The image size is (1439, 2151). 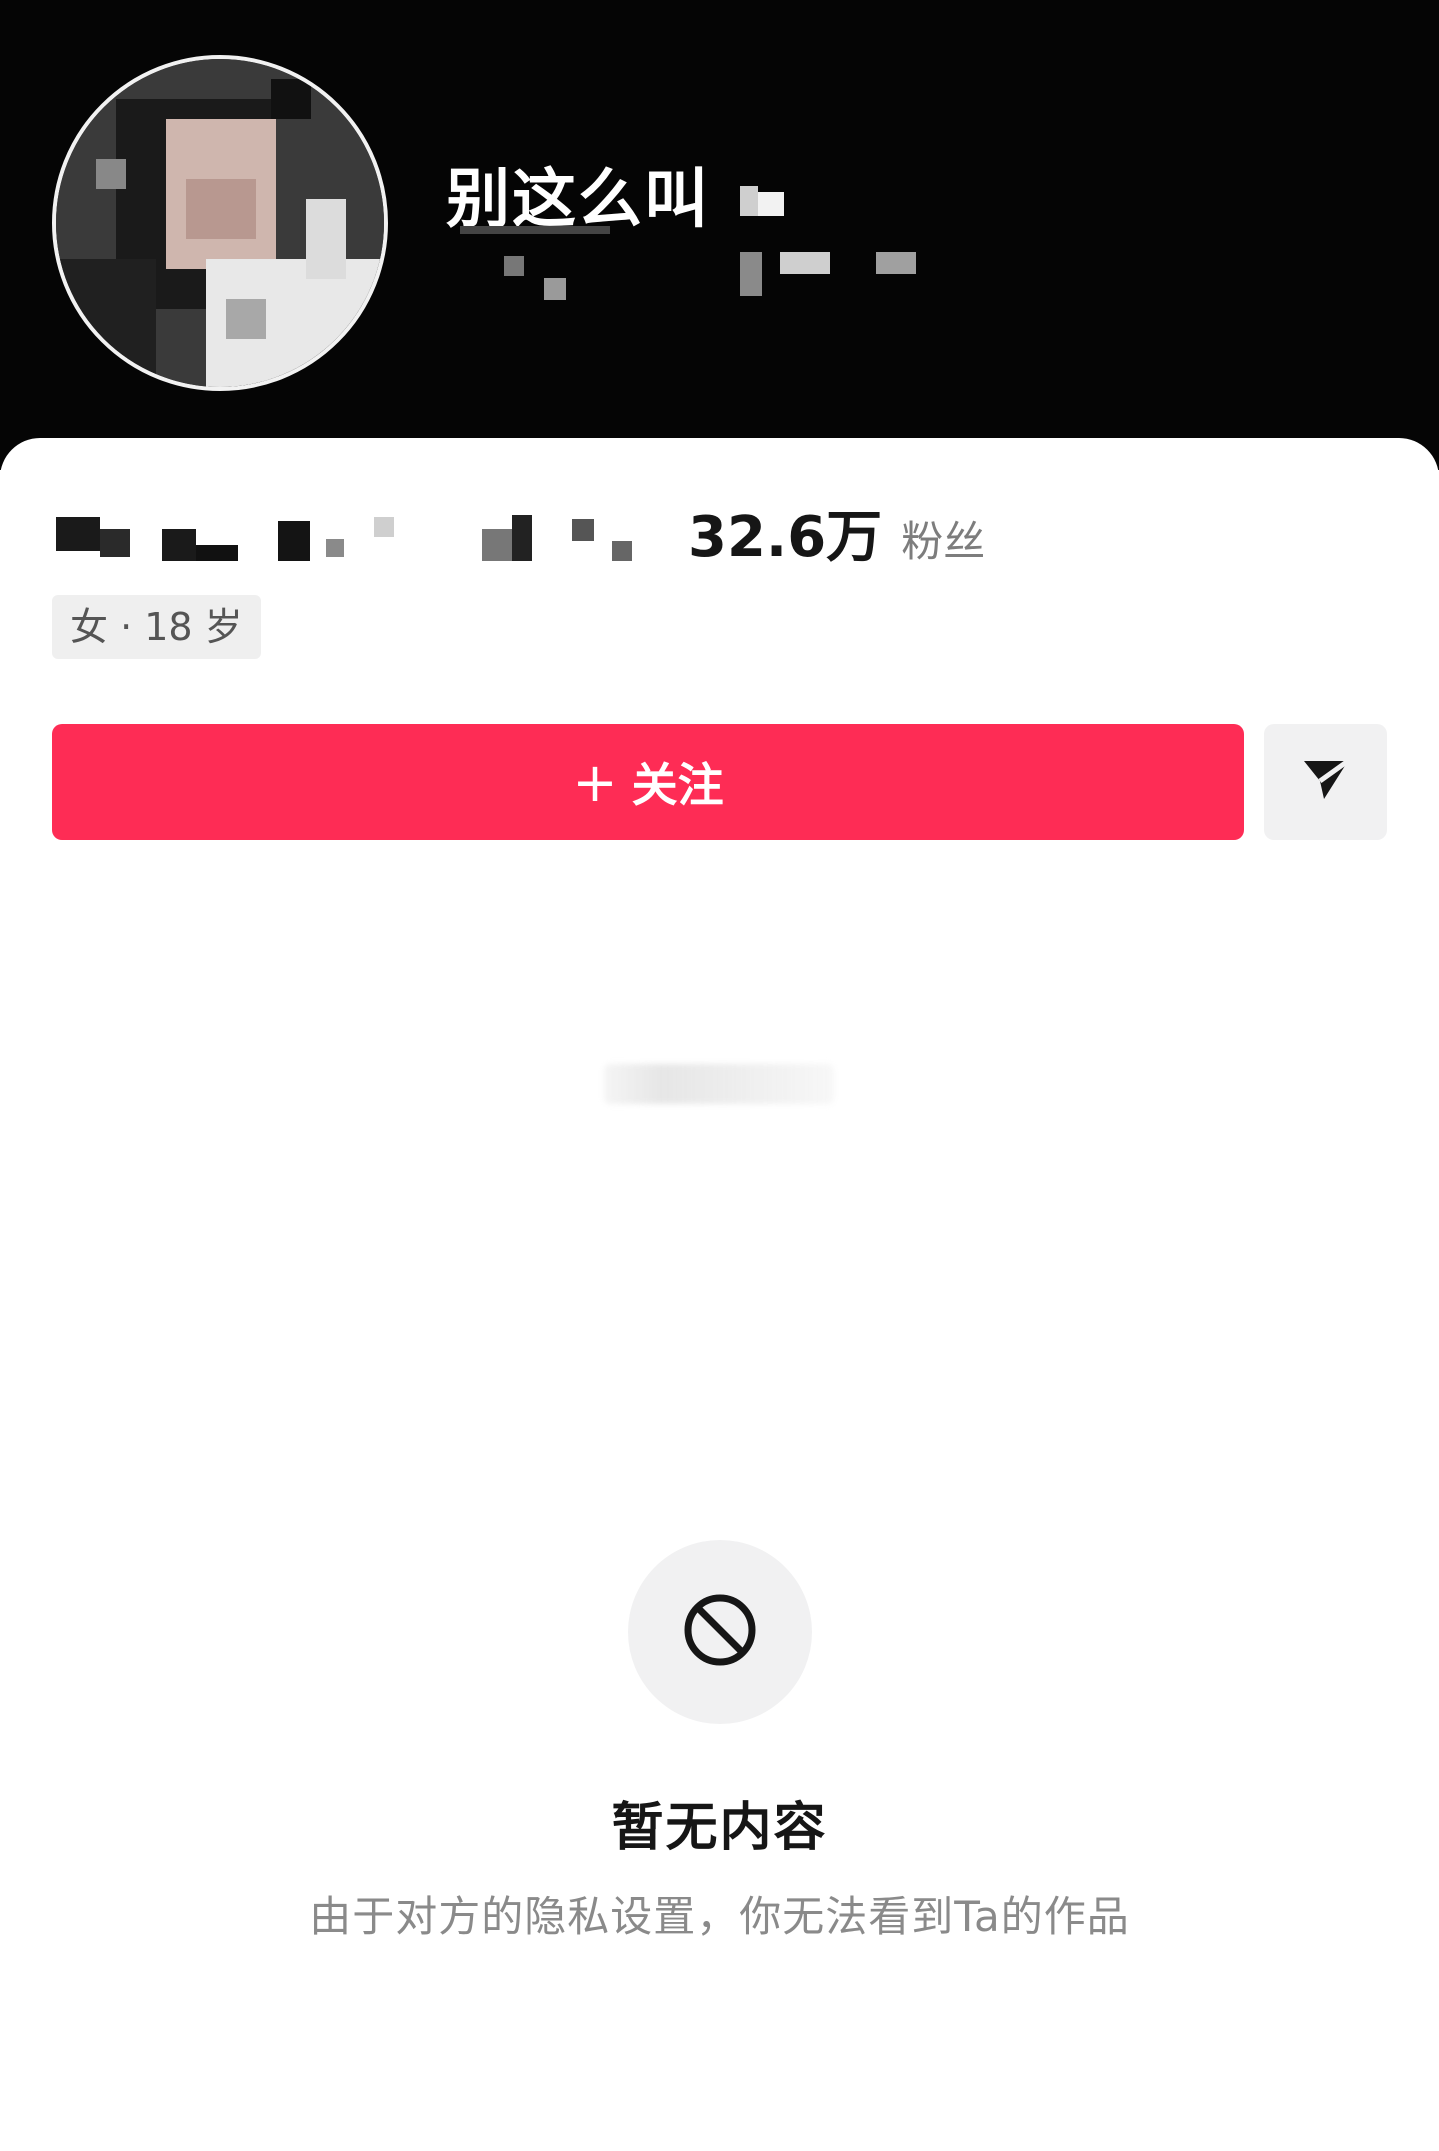 I want to click on follow-button: + 关注, so click(x=648, y=782).